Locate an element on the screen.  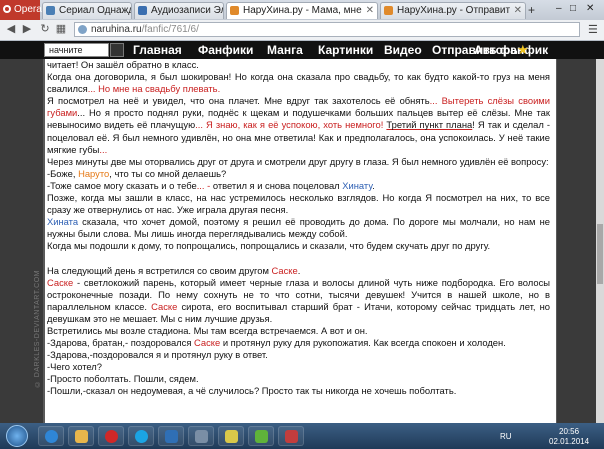
opera-icon is located at coordinates (111, 436).